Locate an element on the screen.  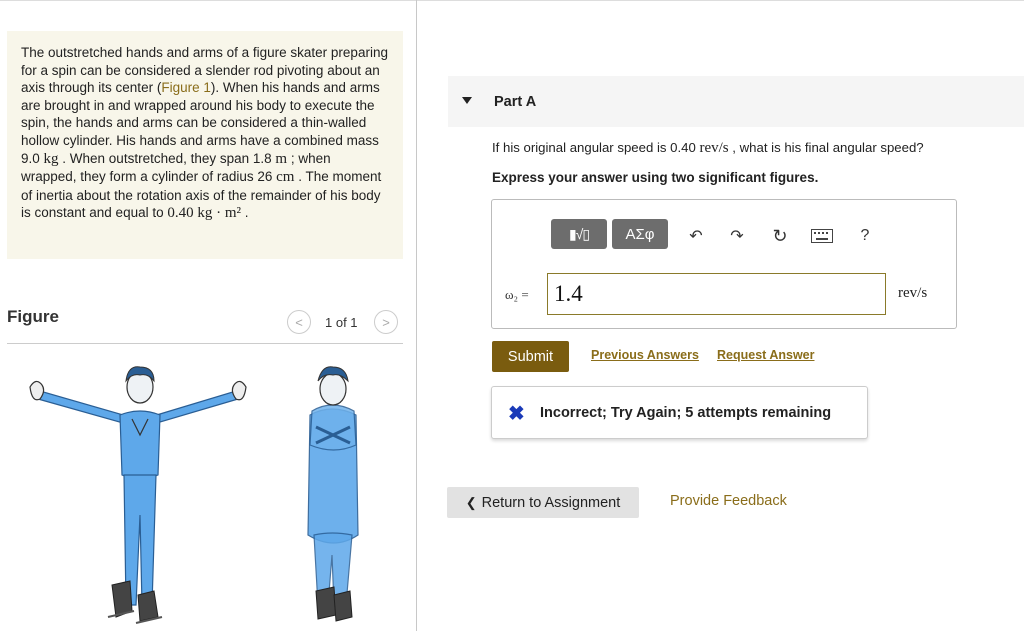
return-label: Return to Assignment is located at coordinates (551, 502).